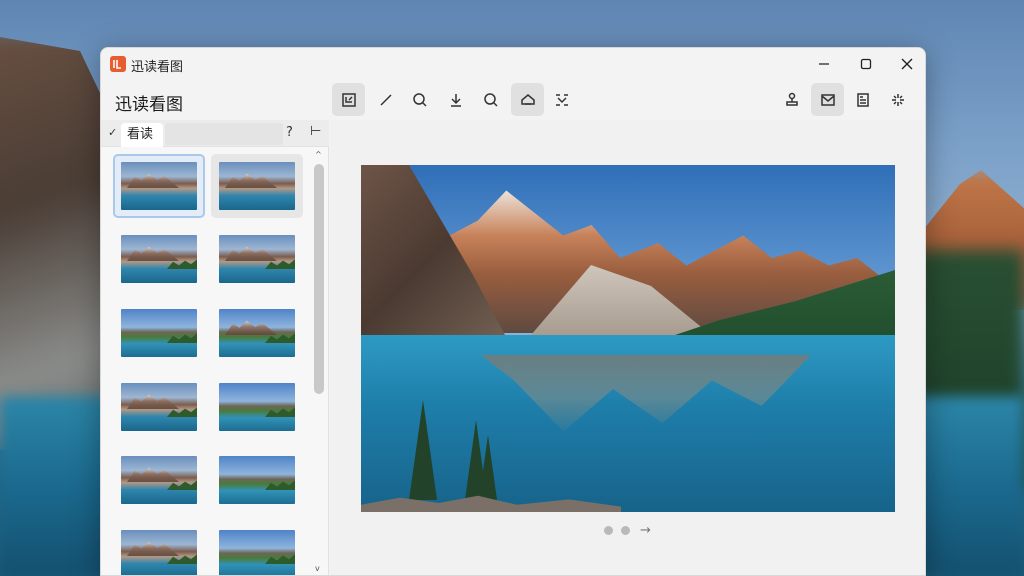 The image size is (1024, 576). Describe the element at coordinates (645, 530) in the screenshot. I see `next-arrow-icon: →` at that location.